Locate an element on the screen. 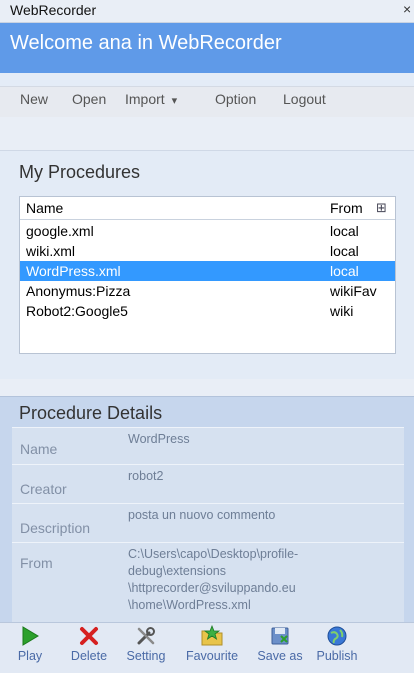 Image resolution: width=414 pixels, height=673 pixels. row-from: wikiFav is located at coordinates (353, 291).